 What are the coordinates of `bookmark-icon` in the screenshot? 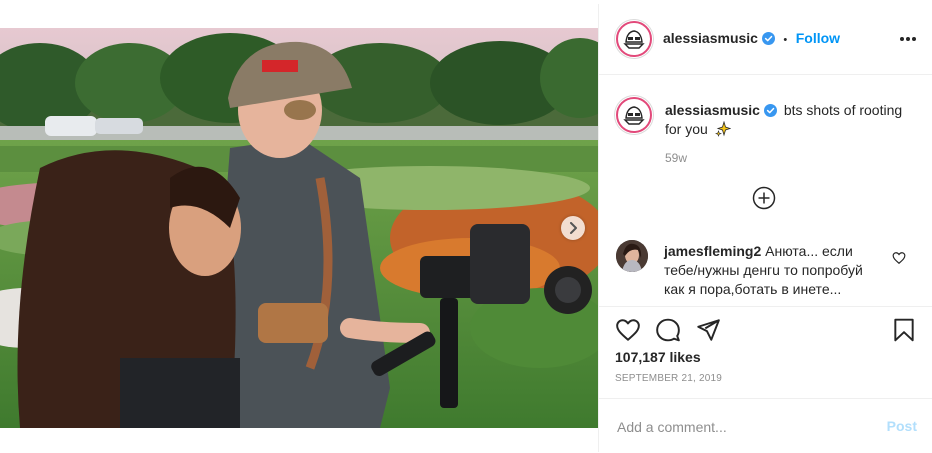 It's located at (904, 330).